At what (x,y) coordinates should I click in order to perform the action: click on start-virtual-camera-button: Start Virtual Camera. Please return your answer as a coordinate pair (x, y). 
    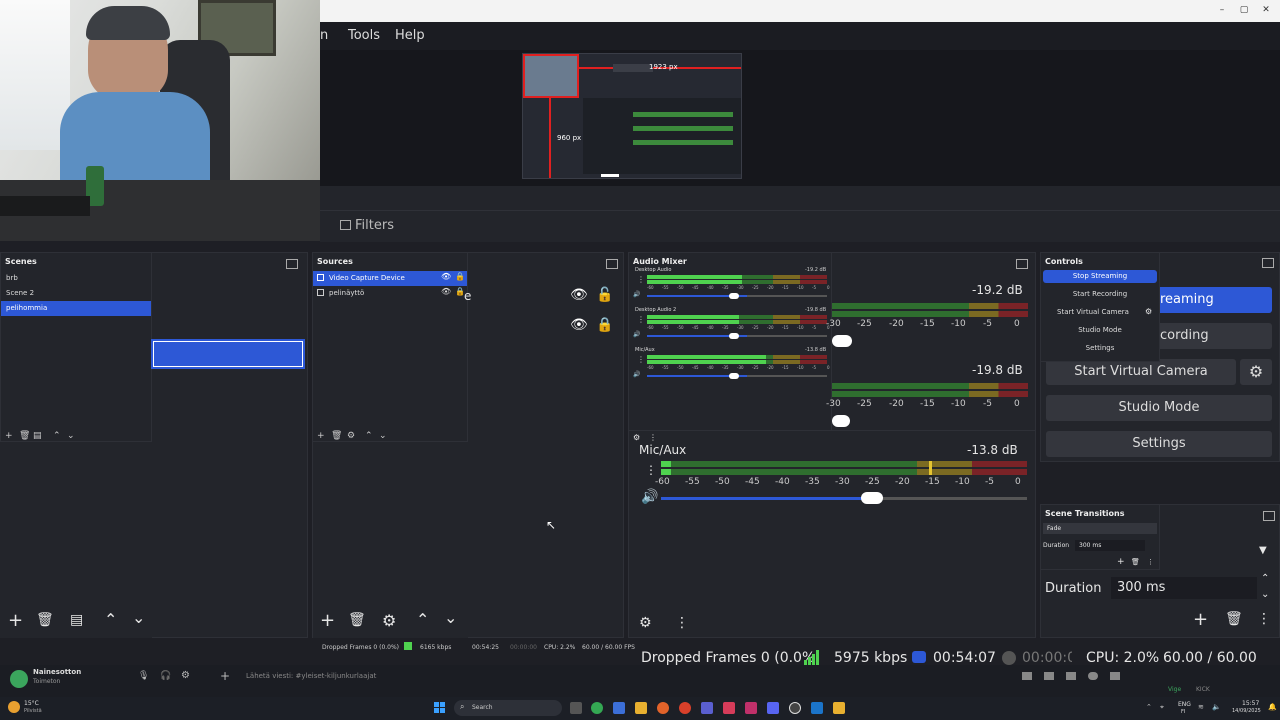
    Looking at the image, I should click on (1093, 312).